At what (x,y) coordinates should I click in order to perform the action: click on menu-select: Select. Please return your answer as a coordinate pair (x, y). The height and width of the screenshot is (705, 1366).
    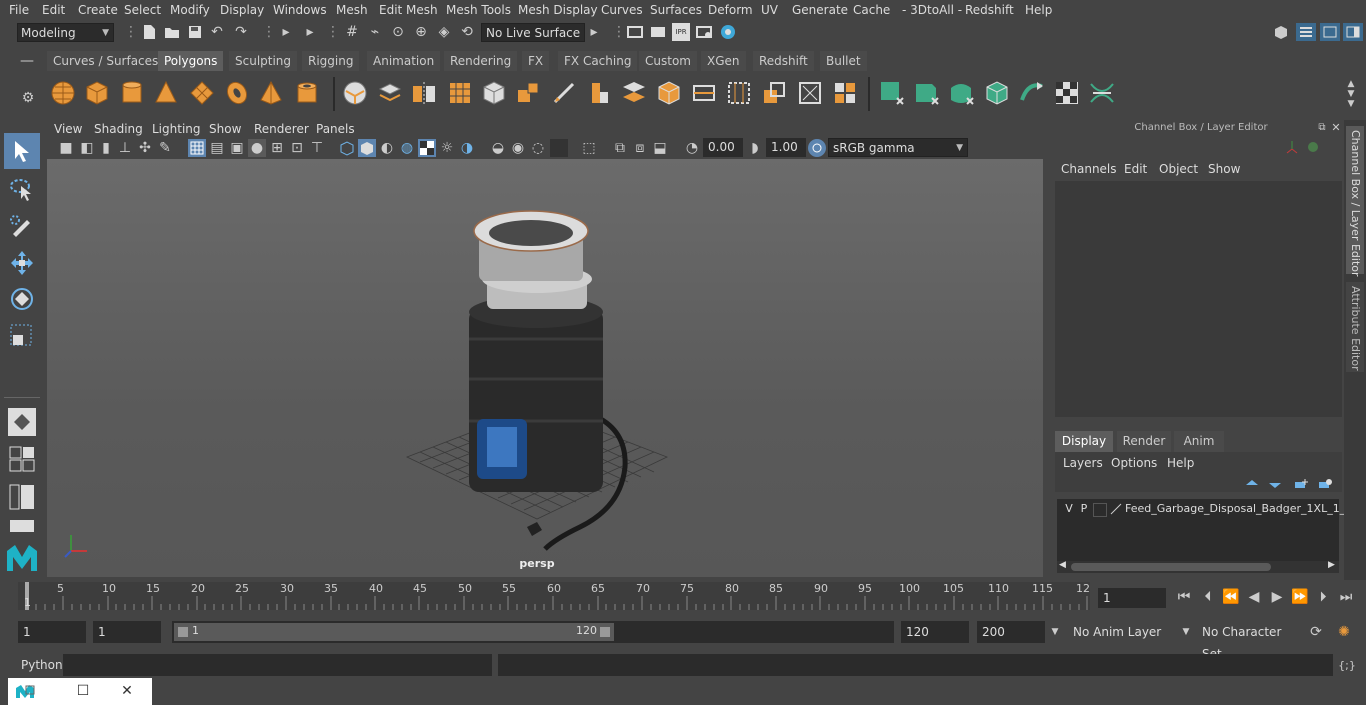
    Looking at the image, I should click on (142, 10).